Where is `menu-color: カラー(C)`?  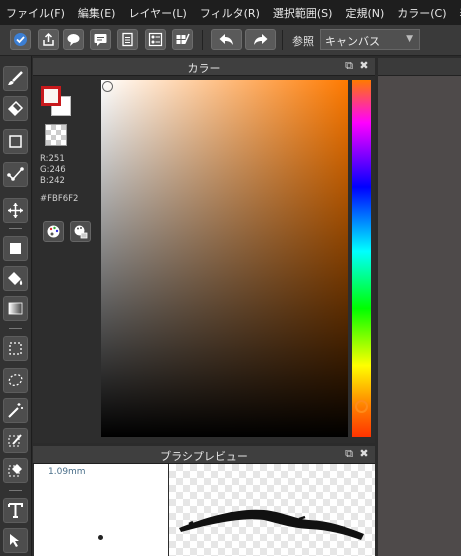
menu-color: カラー(C) is located at coordinates (422, 13).